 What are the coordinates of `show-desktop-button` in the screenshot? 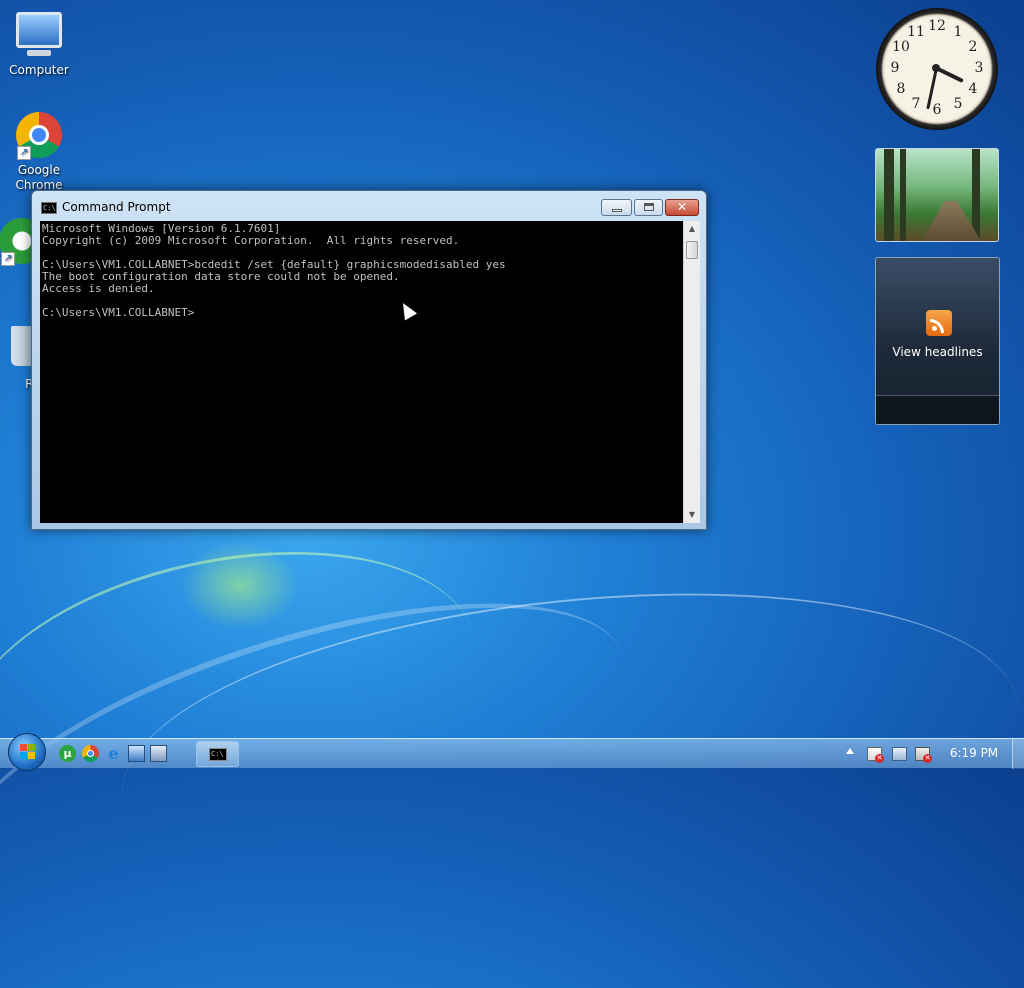 It's located at (1018, 754).